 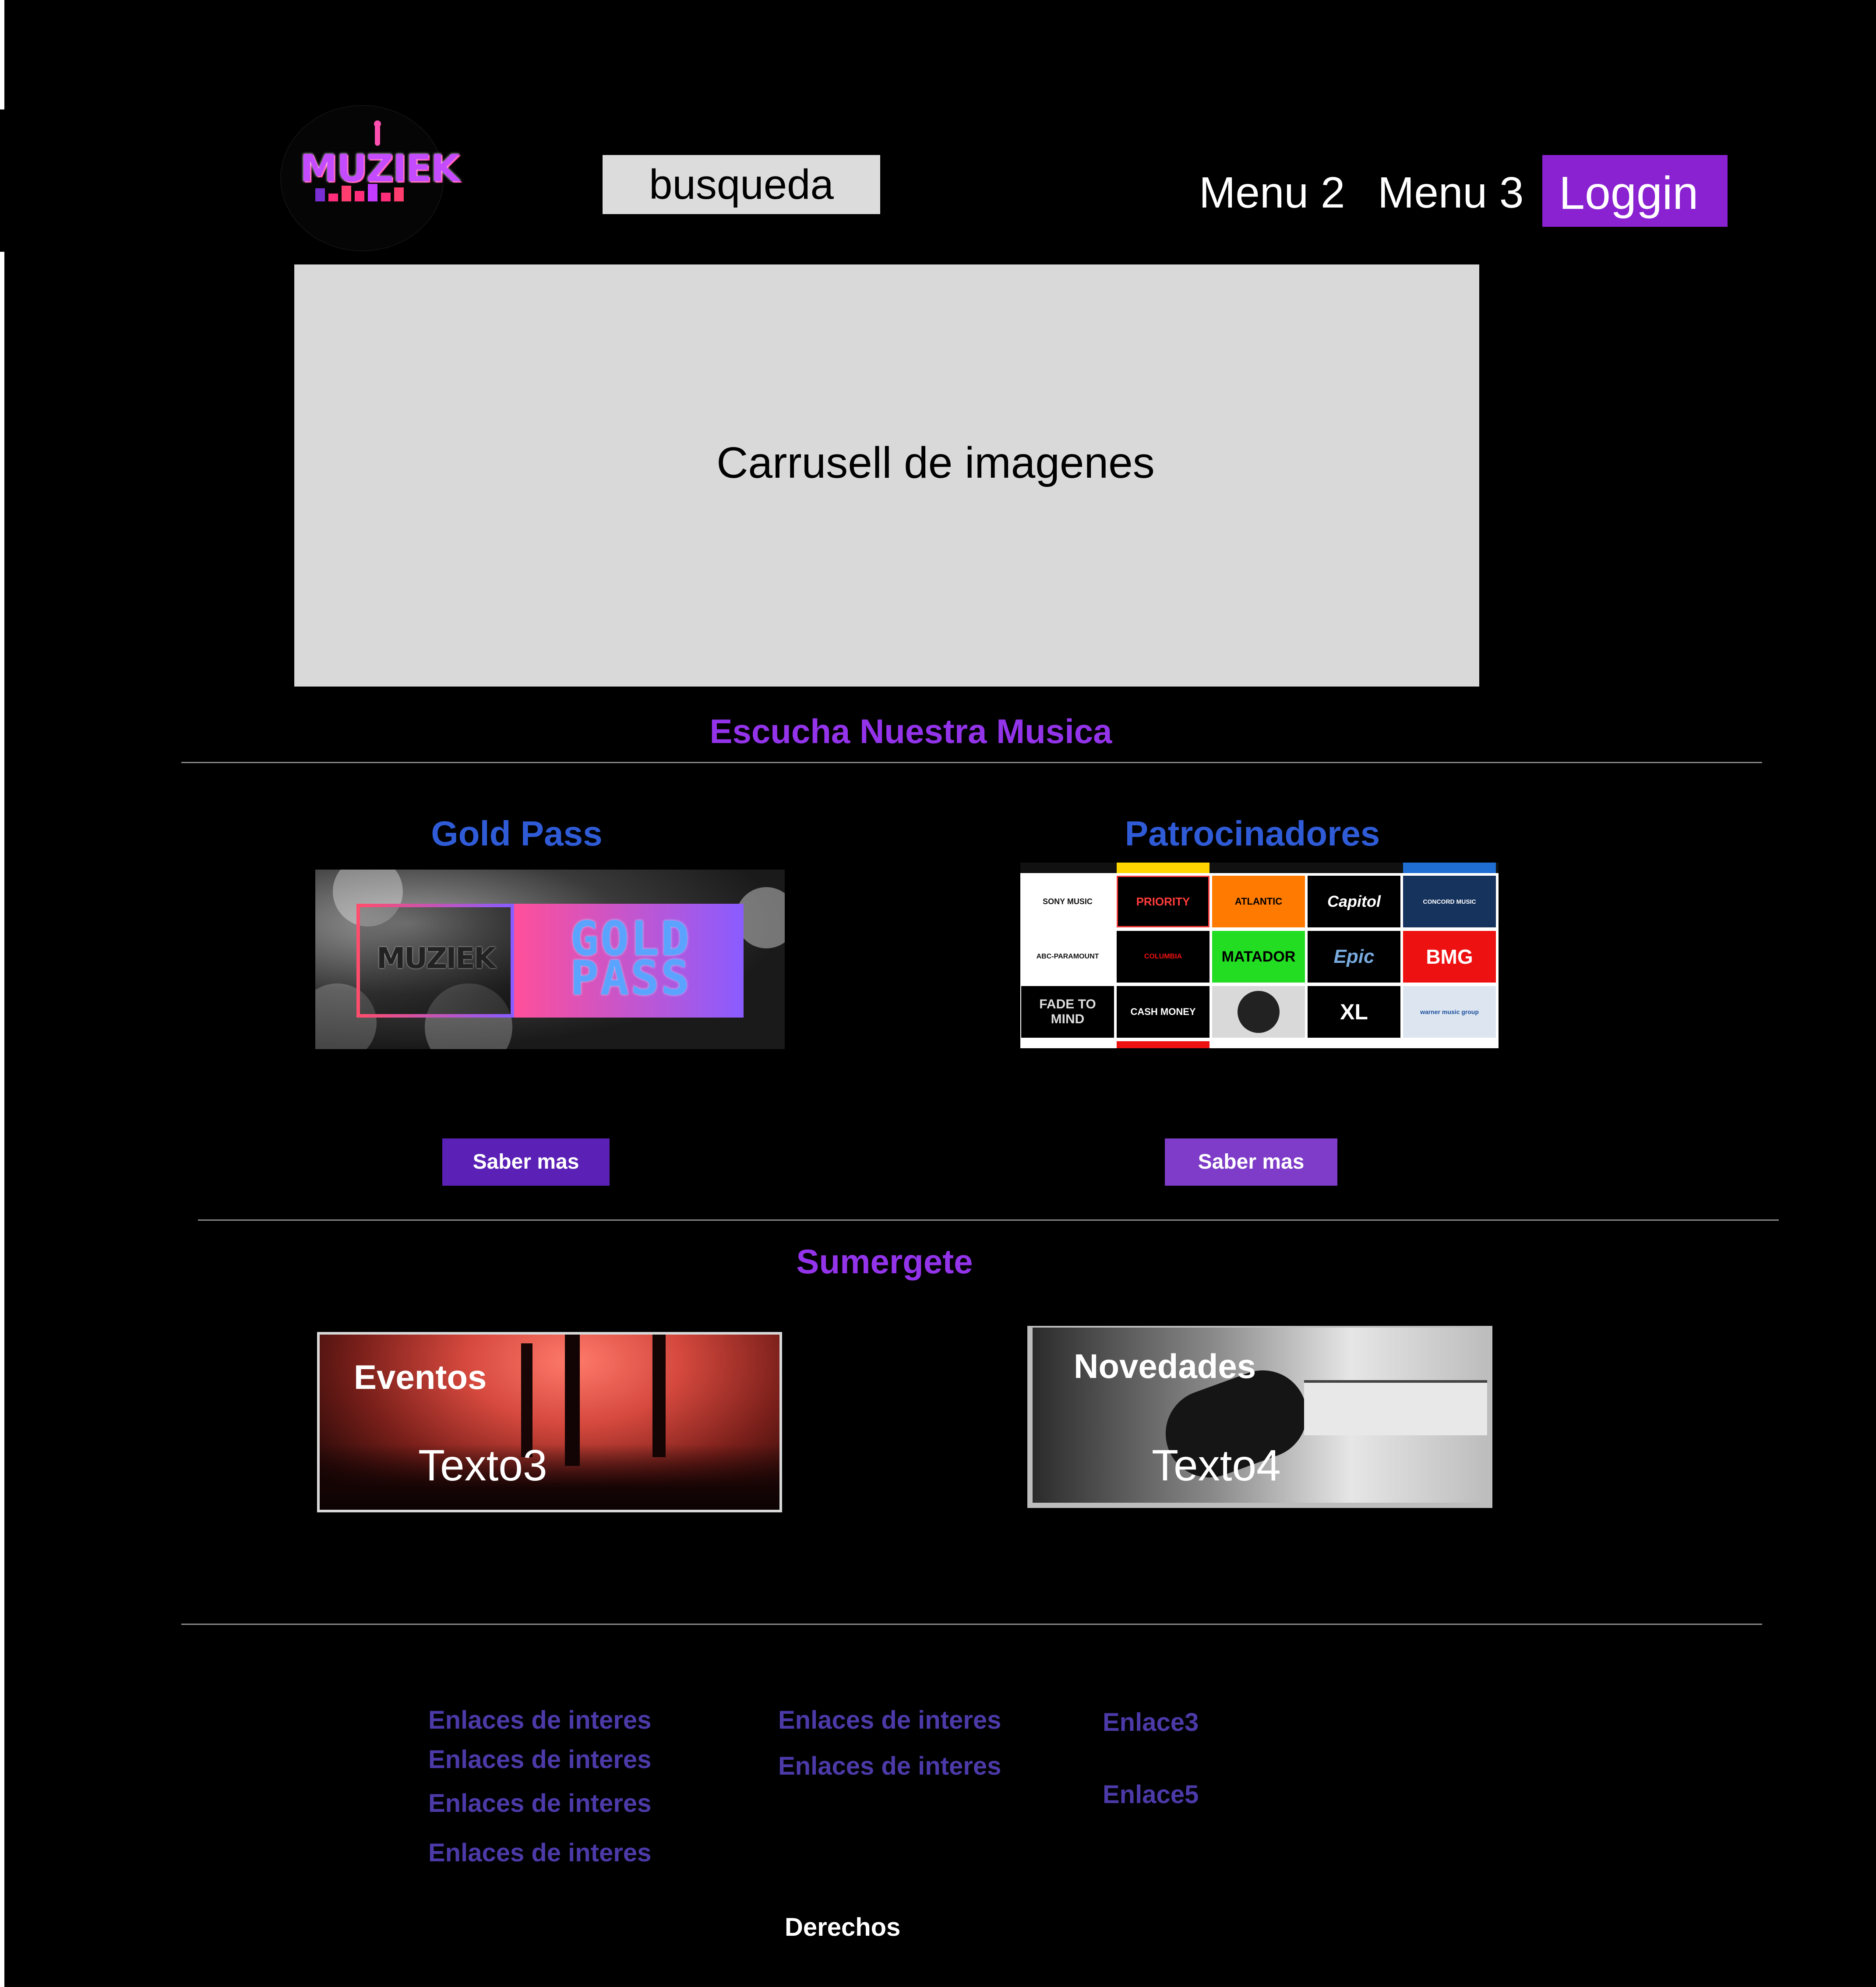 What do you see at coordinates (1165, 1366) in the screenshot?
I see `news-title: Novedades` at bounding box center [1165, 1366].